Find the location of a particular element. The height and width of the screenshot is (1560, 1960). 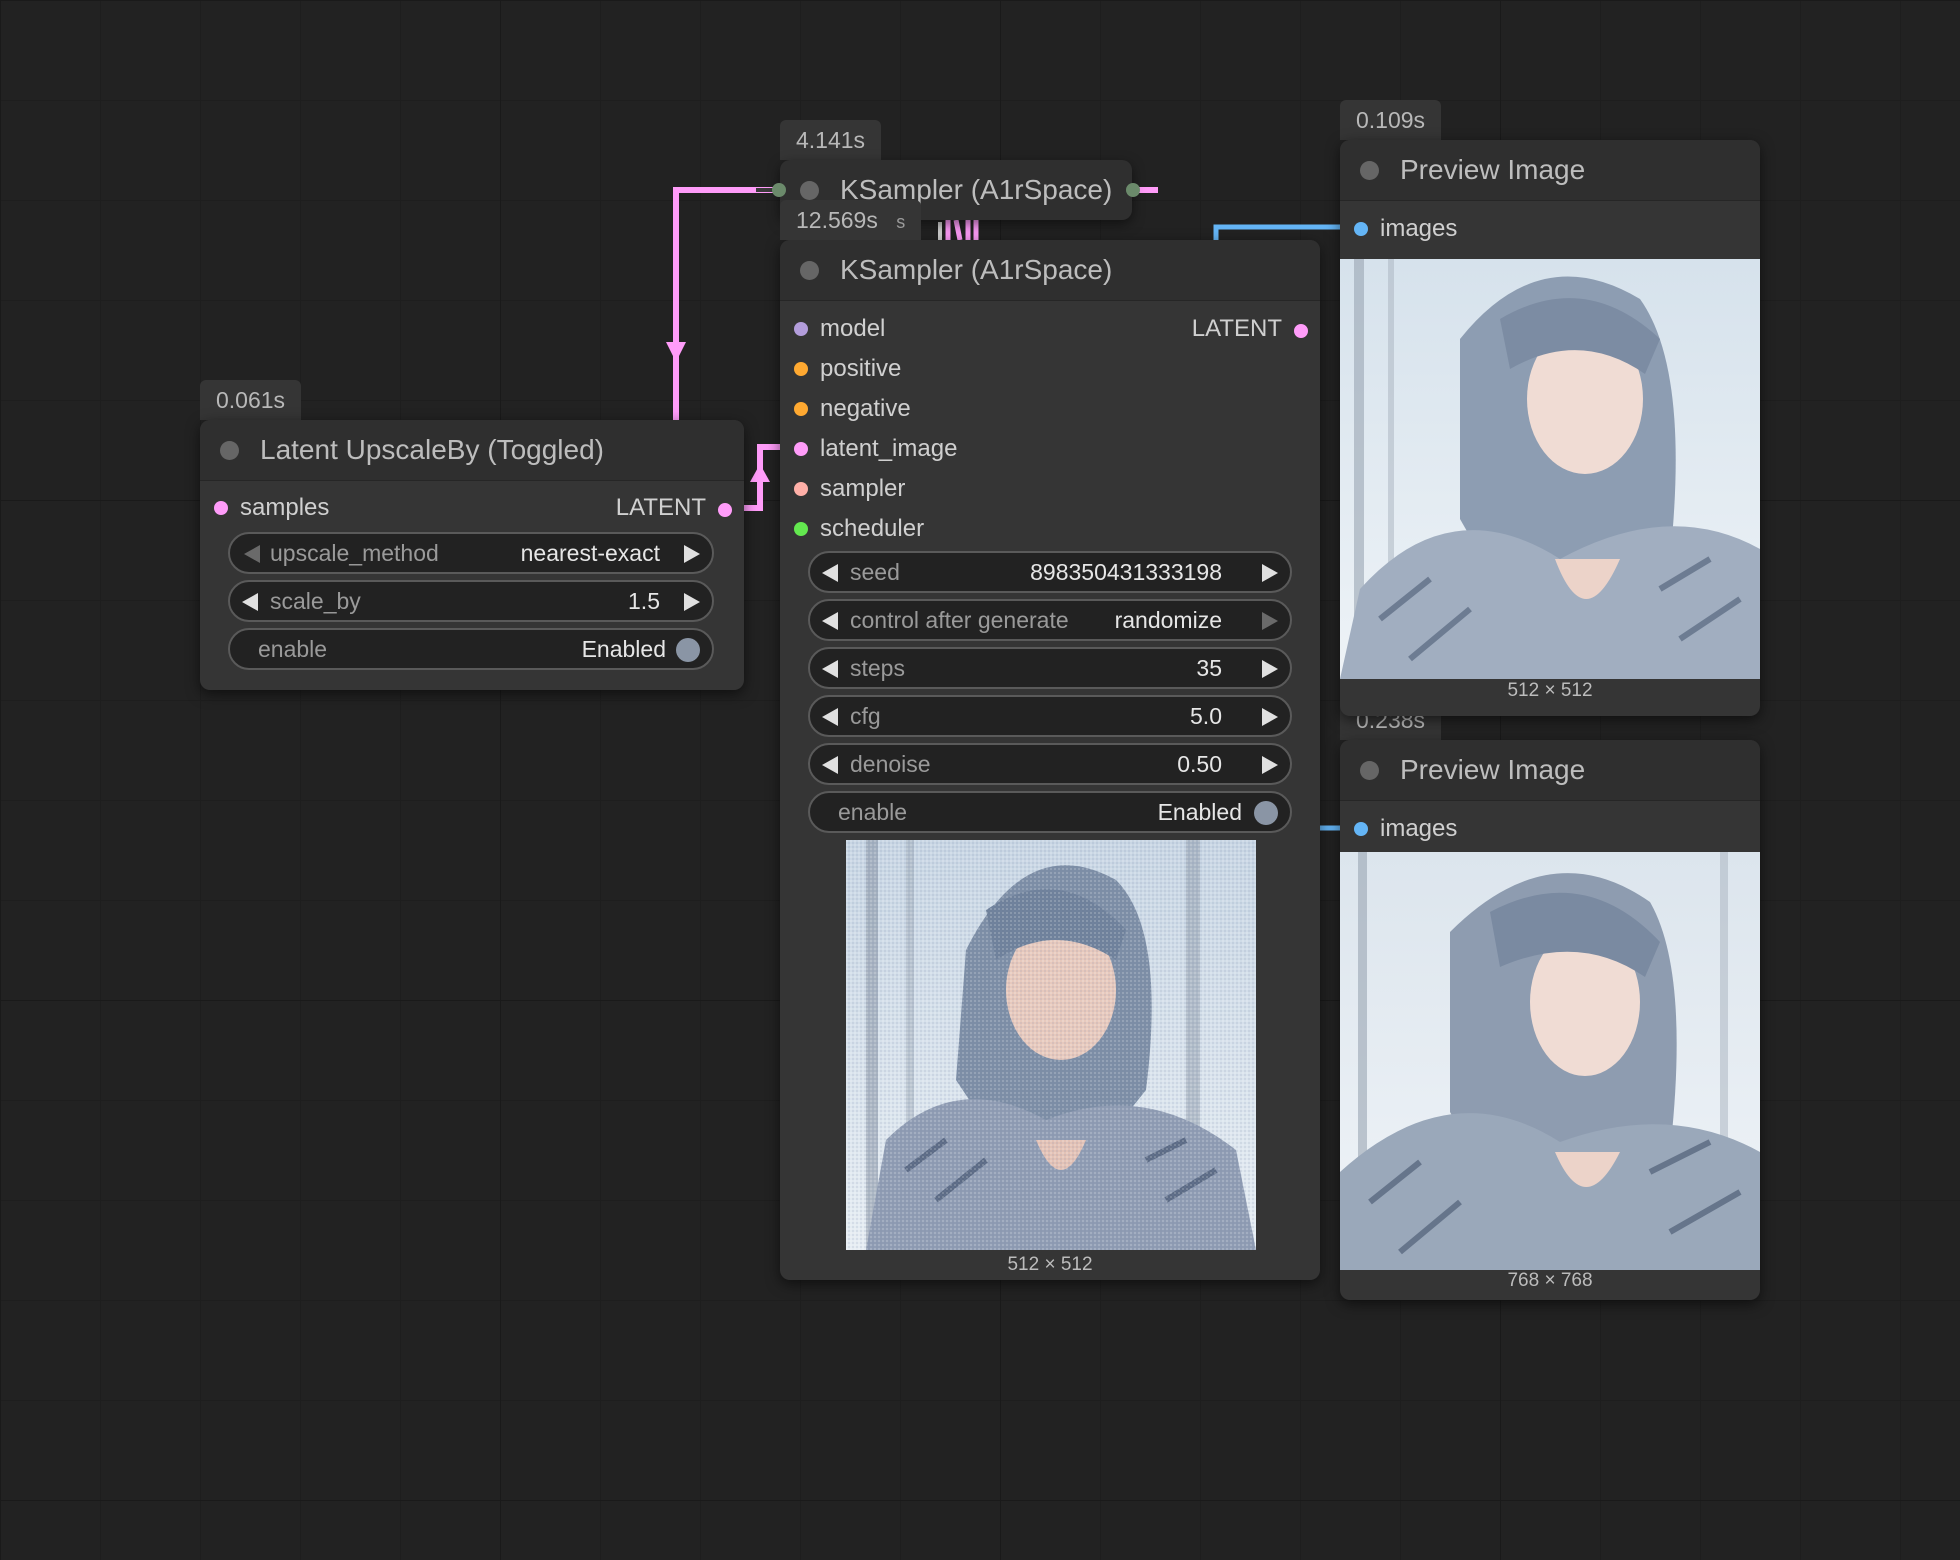

input-slot-sampler is located at coordinates (801, 489).